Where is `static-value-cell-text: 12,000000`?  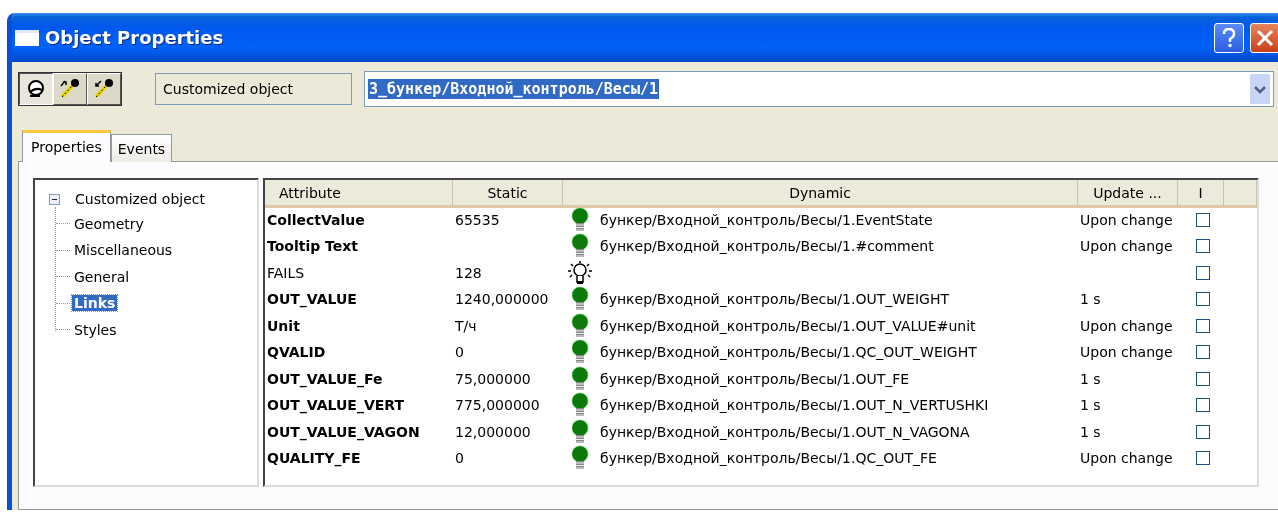
static-value-cell-text: 12,000000 is located at coordinates (493, 432).